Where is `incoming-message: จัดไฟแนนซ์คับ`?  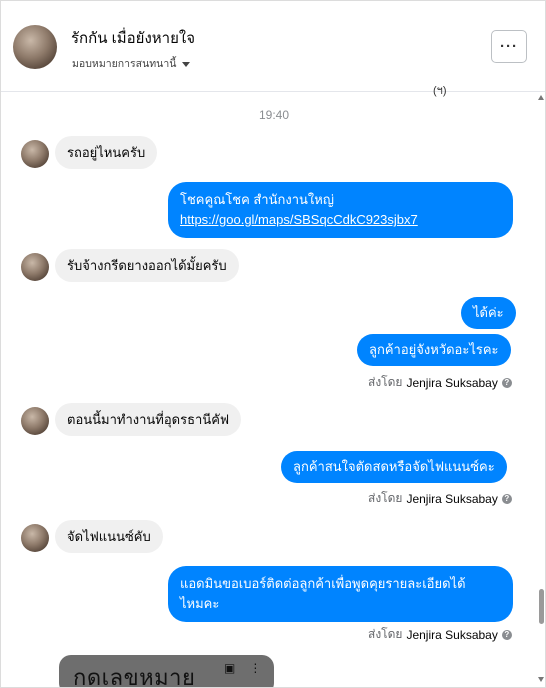
incoming-message: จัดไฟแนนซ์คับ is located at coordinates (109, 536).